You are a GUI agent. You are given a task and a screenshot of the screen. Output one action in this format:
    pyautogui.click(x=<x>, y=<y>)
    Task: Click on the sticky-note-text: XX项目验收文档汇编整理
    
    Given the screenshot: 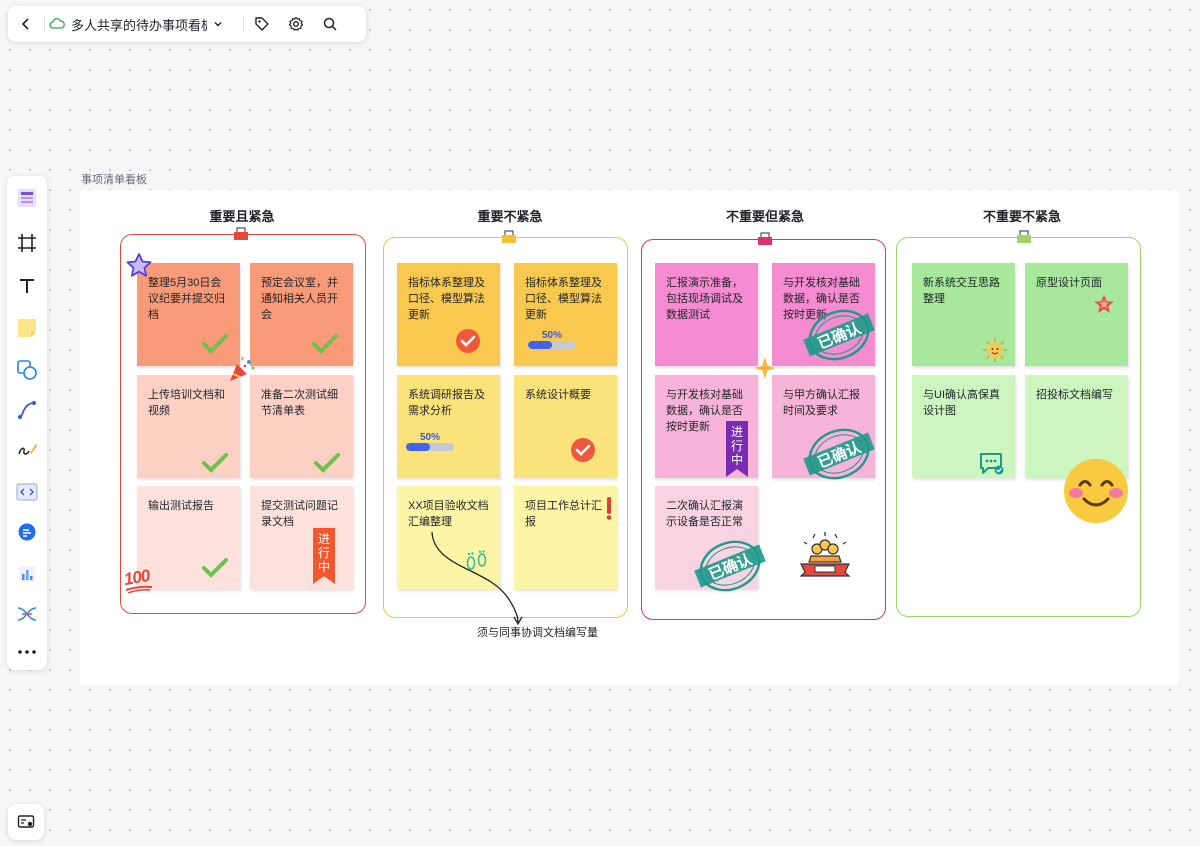 What is the action you would take?
    pyautogui.click(x=448, y=514)
    